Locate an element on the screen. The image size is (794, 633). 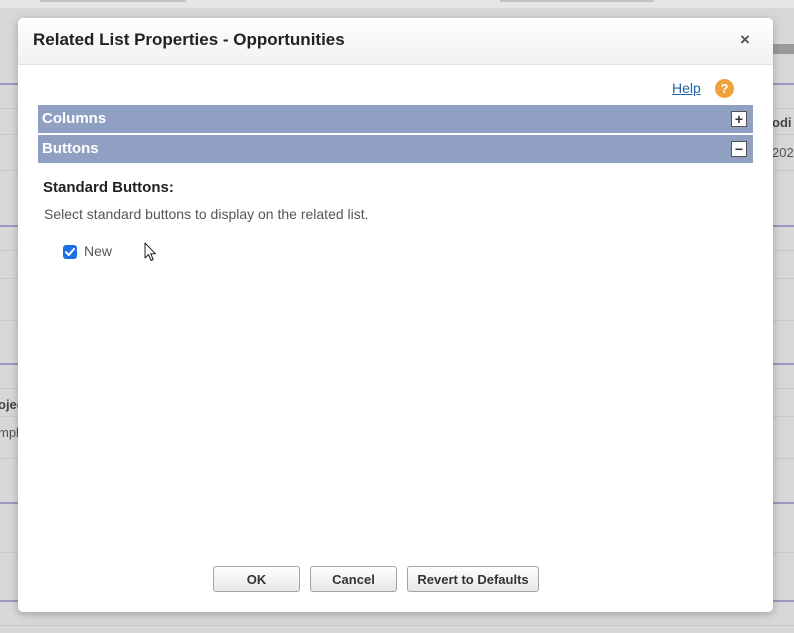
background-scrollbar is located at coordinates (783, 49).